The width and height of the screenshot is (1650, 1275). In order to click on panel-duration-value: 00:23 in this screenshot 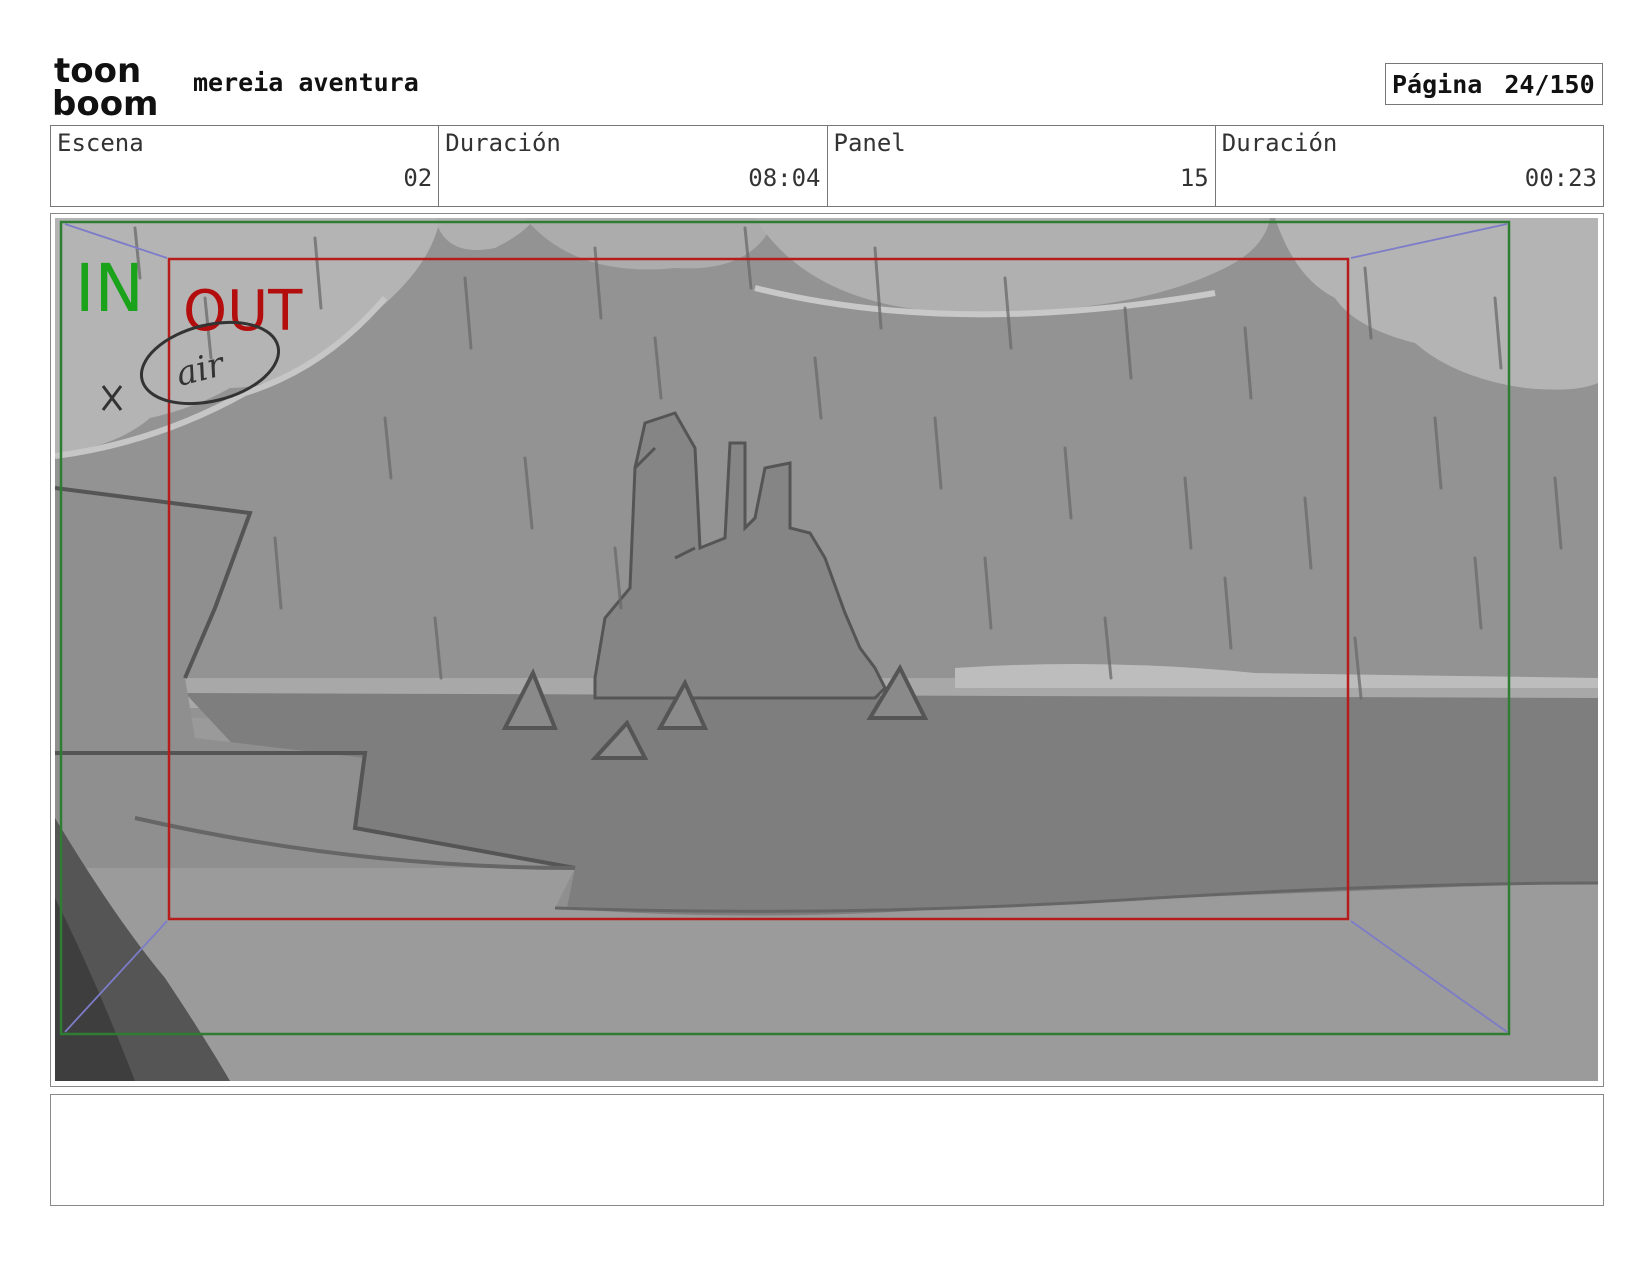, I will do `click(1560, 178)`.